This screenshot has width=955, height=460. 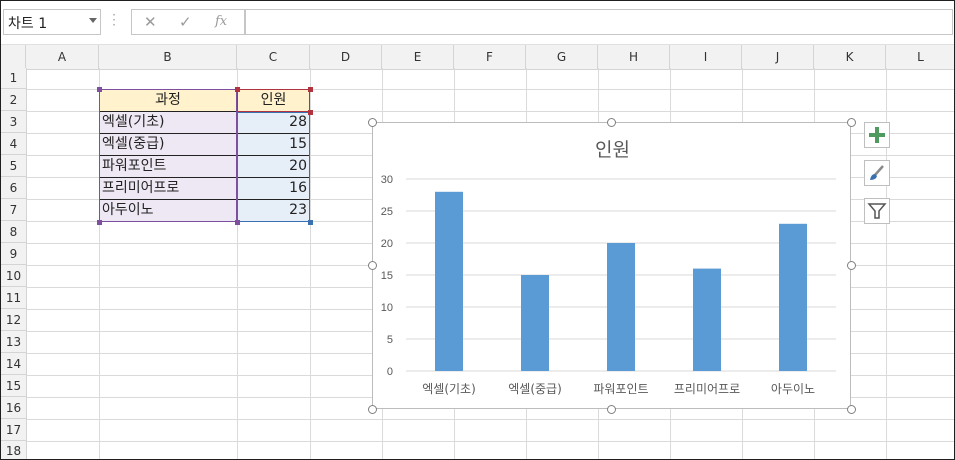 What do you see at coordinates (346, 57) in the screenshot?
I see `column-header-d: D` at bounding box center [346, 57].